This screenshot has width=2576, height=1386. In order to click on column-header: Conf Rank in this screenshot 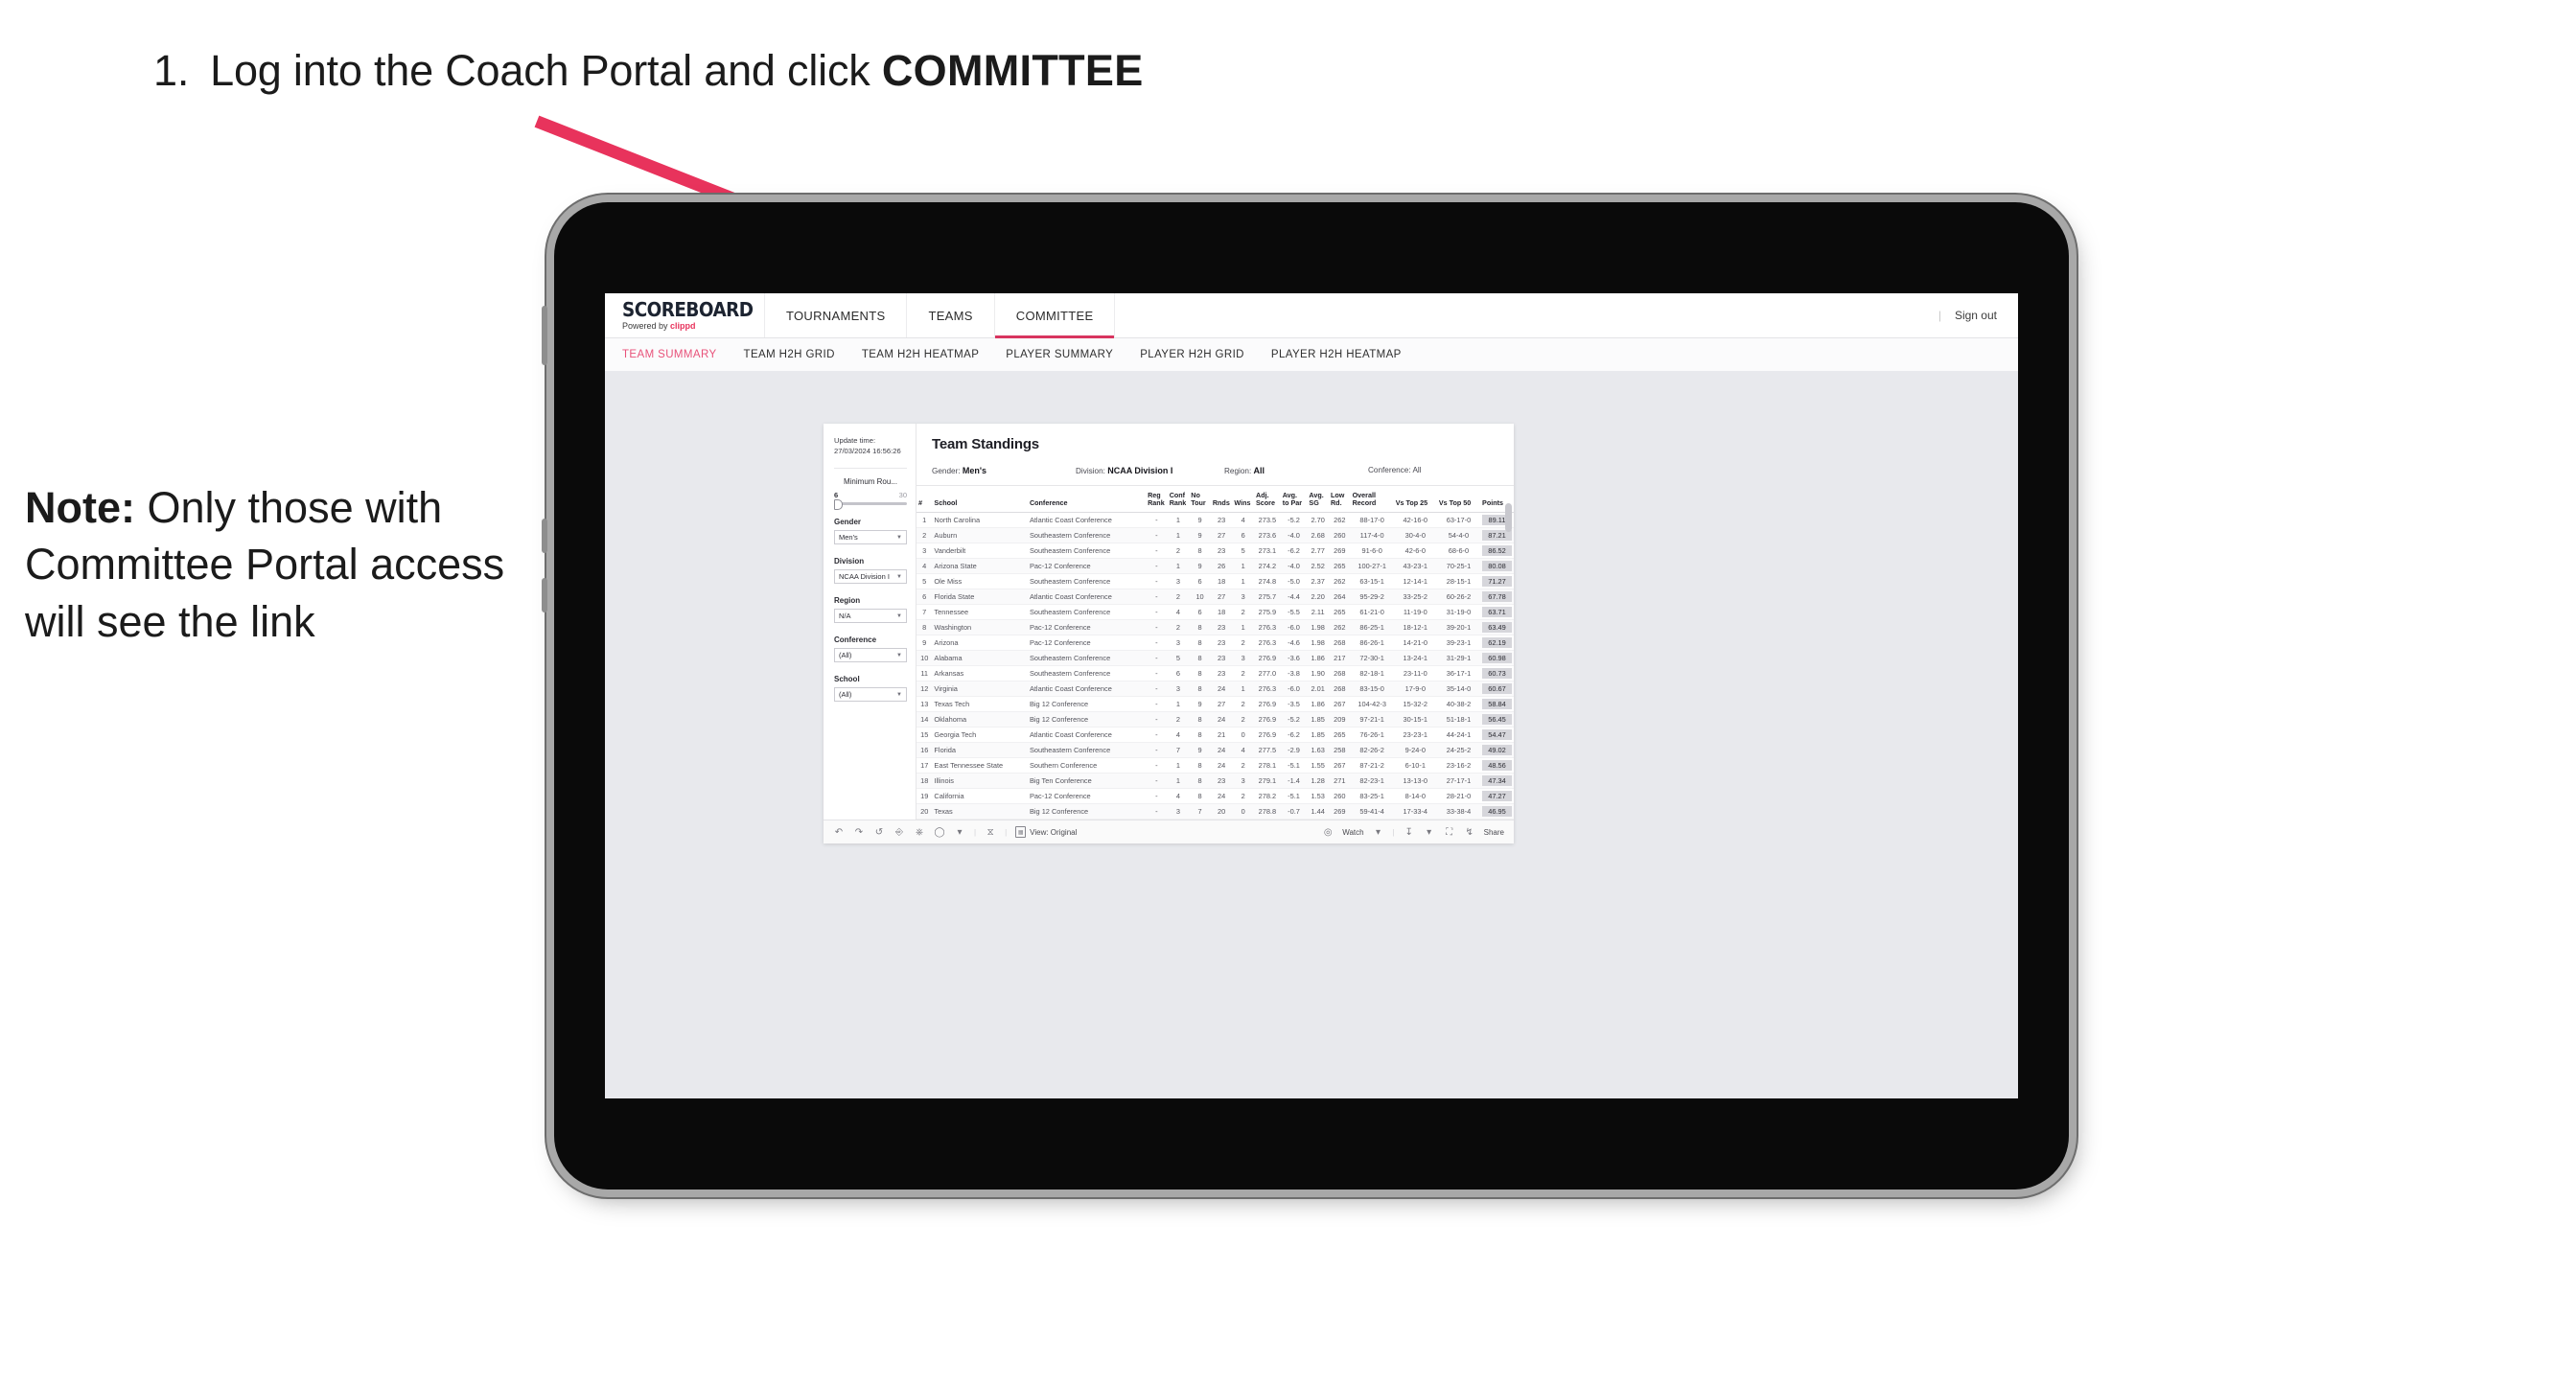, I will do `click(1179, 500)`.